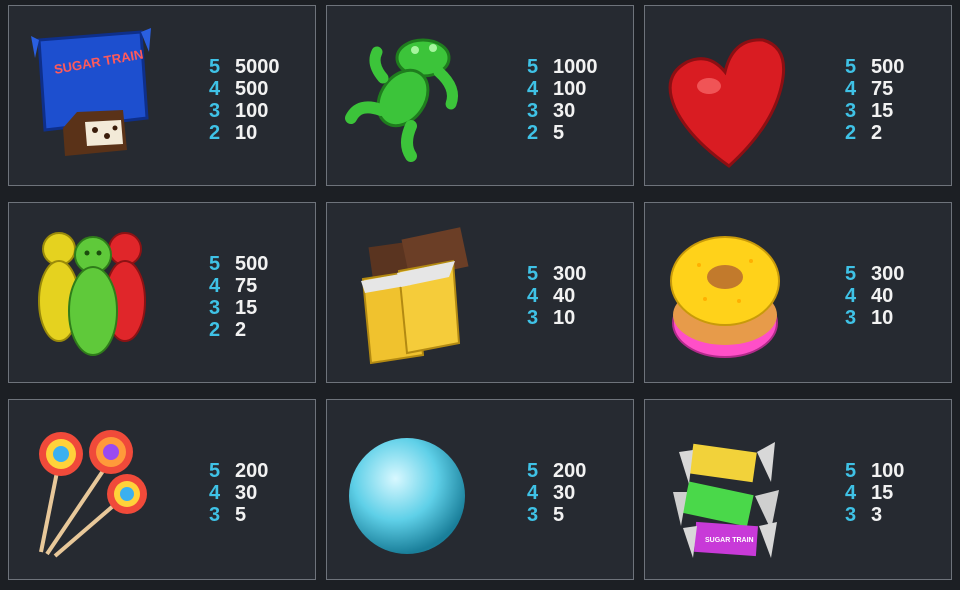 The height and width of the screenshot is (590, 960). What do you see at coordinates (480, 95) in the screenshot?
I see `paytable-cell: 5 1000 4 100 3 30 25` at bounding box center [480, 95].